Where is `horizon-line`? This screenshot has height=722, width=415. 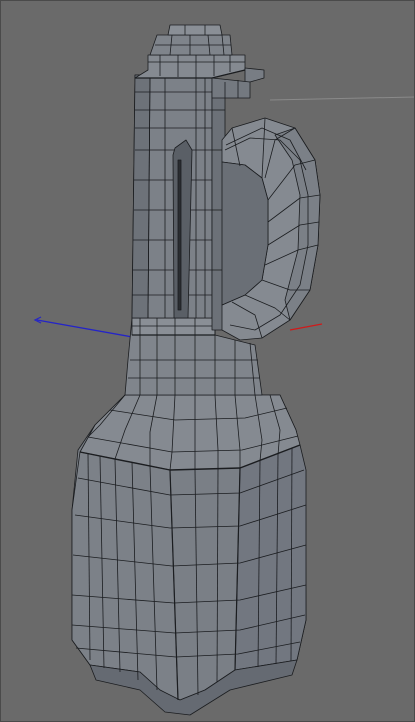
horizon-line is located at coordinates (342, 98).